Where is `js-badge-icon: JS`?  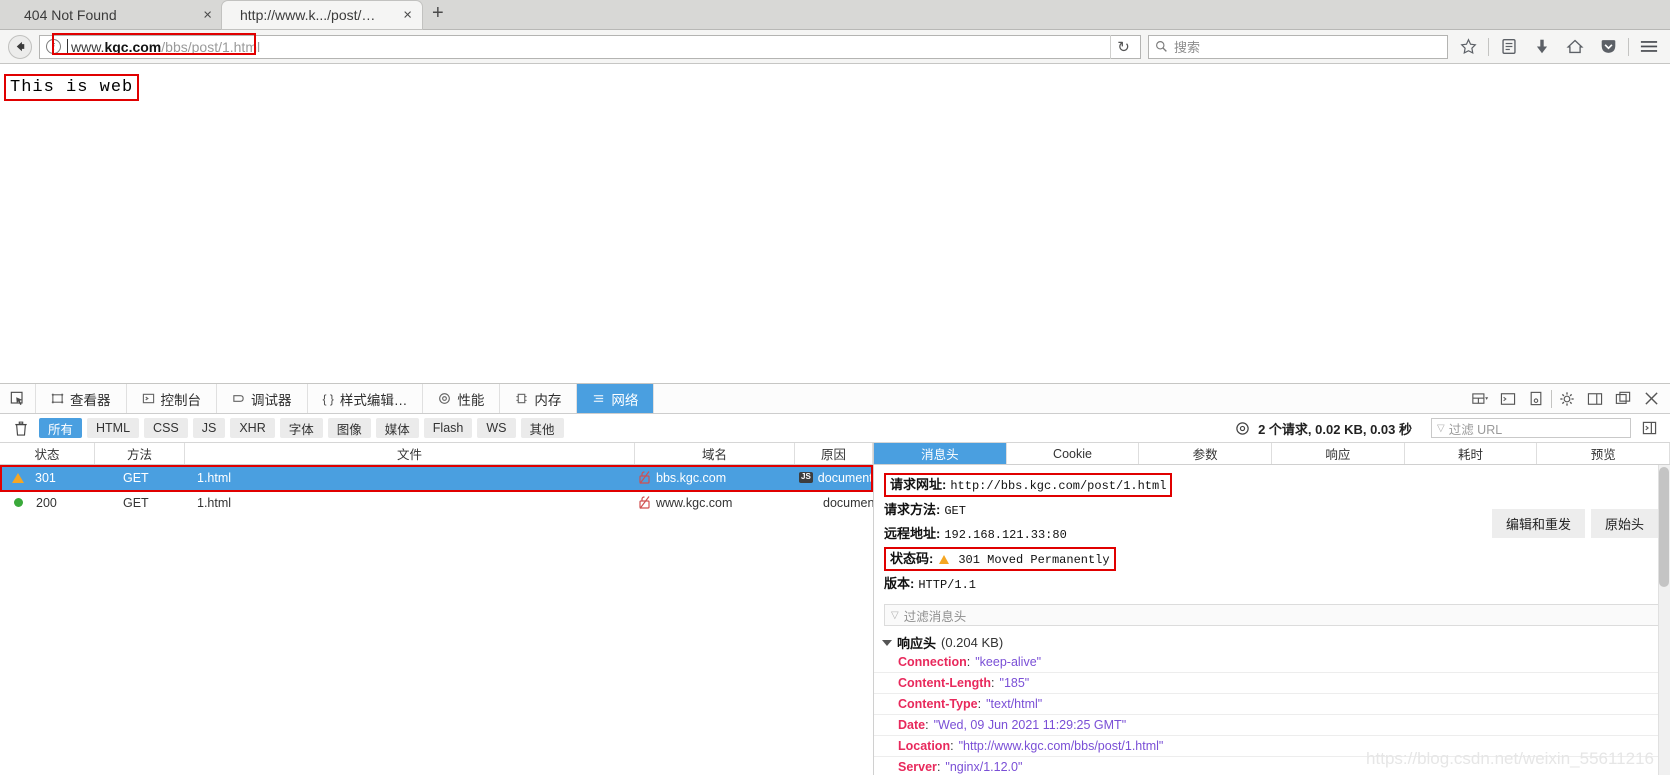 js-badge-icon: JS is located at coordinates (806, 477).